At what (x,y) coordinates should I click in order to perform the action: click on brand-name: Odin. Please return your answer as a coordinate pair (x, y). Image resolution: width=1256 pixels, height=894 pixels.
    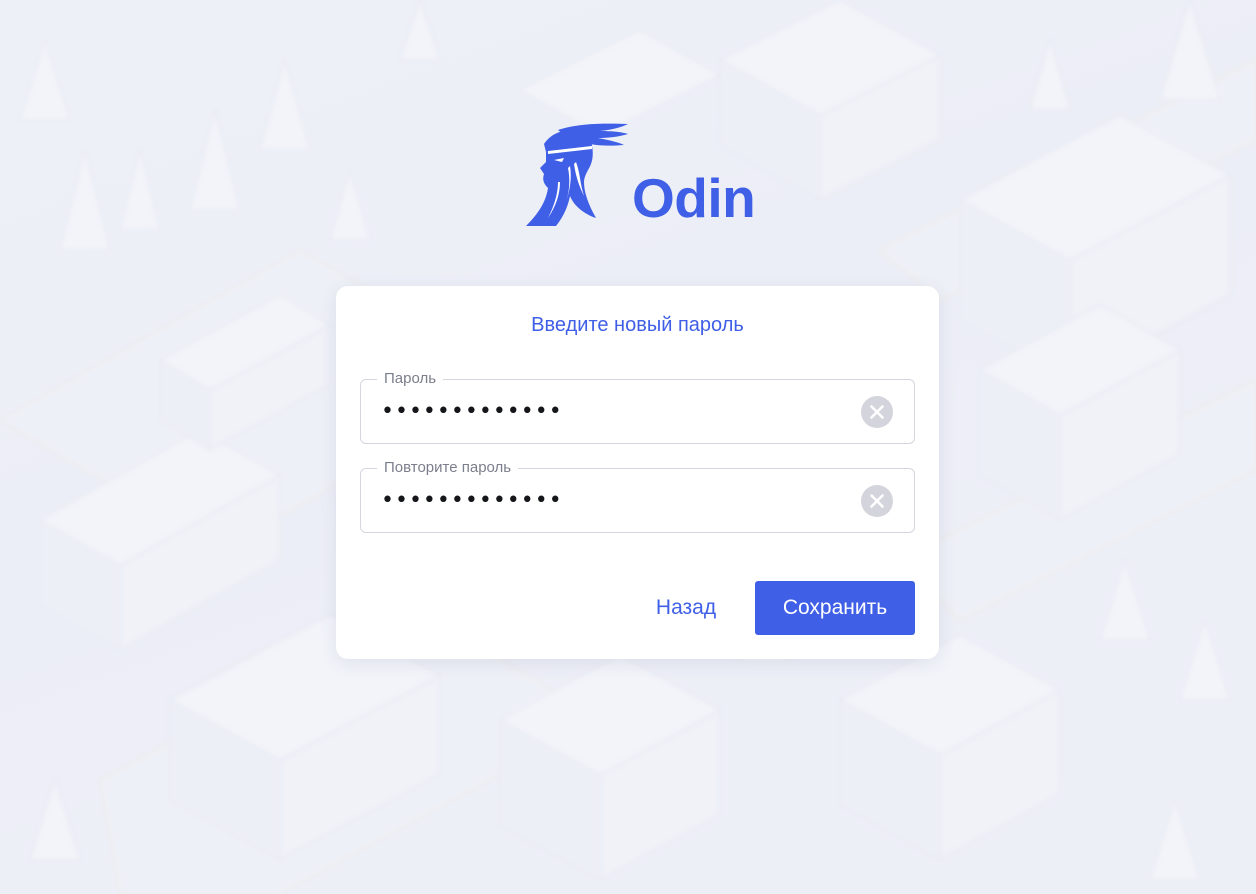
    Looking at the image, I should click on (694, 198).